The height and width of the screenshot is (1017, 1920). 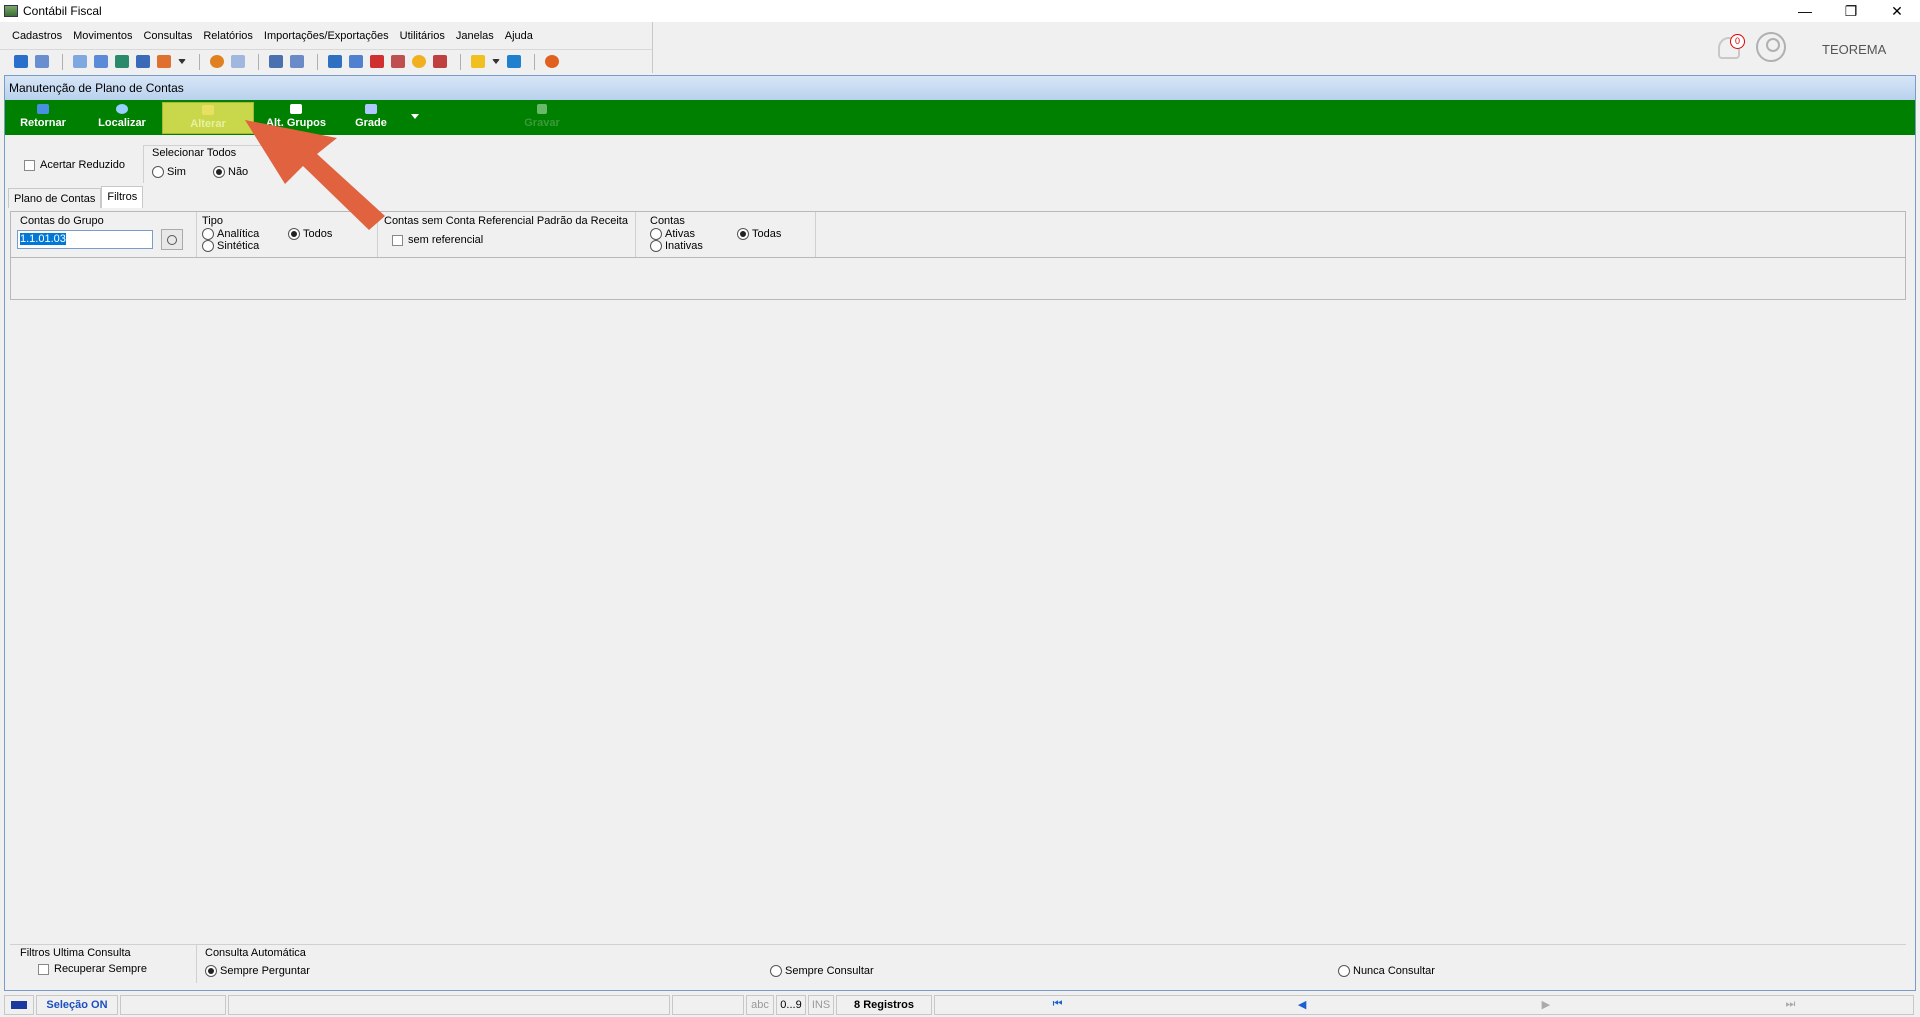 What do you see at coordinates (356, 61) in the screenshot?
I see `sheet-icon` at bounding box center [356, 61].